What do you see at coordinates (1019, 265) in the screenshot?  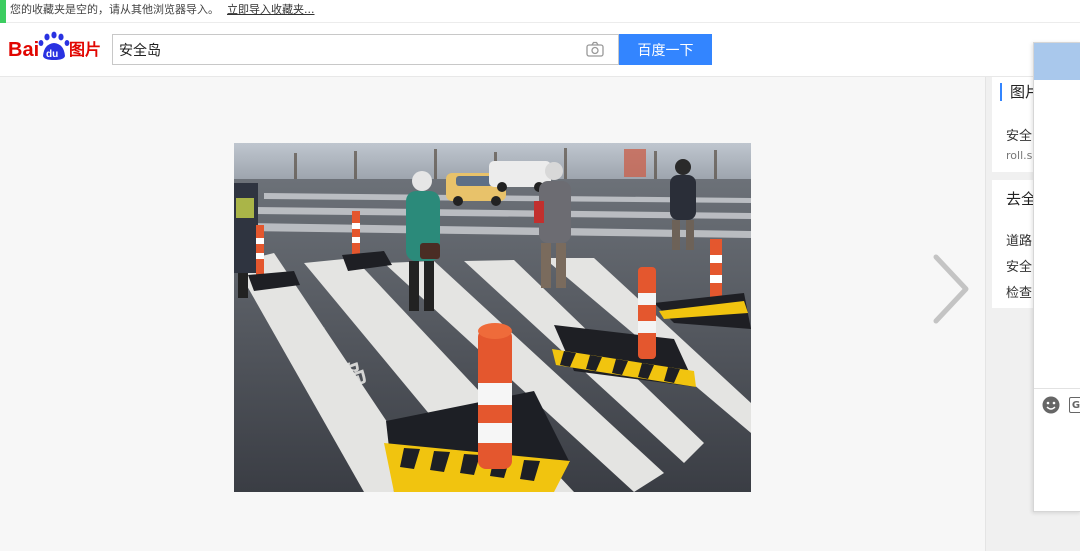 I see `related-item: 安全` at bounding box center [1019, 265].